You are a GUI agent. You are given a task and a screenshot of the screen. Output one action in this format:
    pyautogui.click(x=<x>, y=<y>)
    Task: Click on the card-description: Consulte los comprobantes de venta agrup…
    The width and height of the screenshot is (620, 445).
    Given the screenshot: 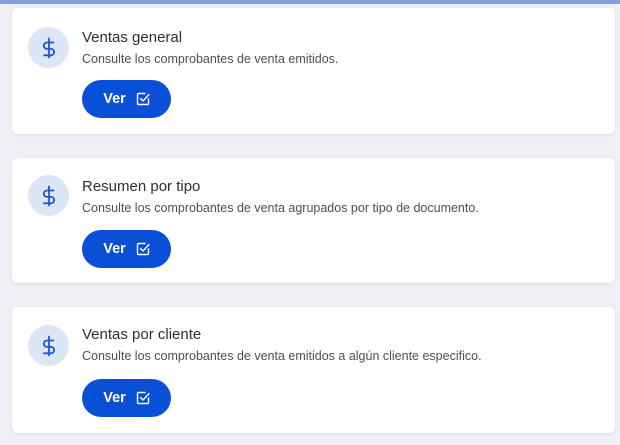 What is the action you would take?
    pyautogui.click(x=280, y=208)
    